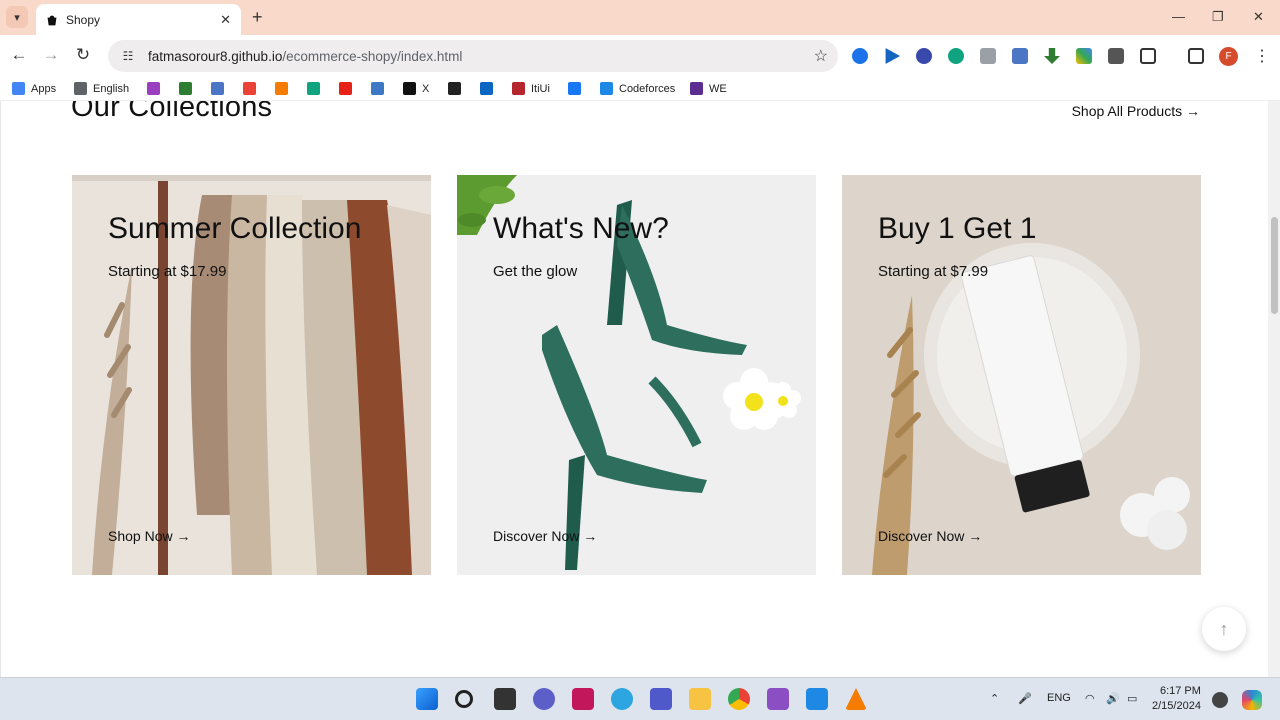 The image size is (1280, 720). Describe the element at coordinates (1176, 699) in the screenshot. I see `clock: 6:17 PM 2/15/2024` at that location.